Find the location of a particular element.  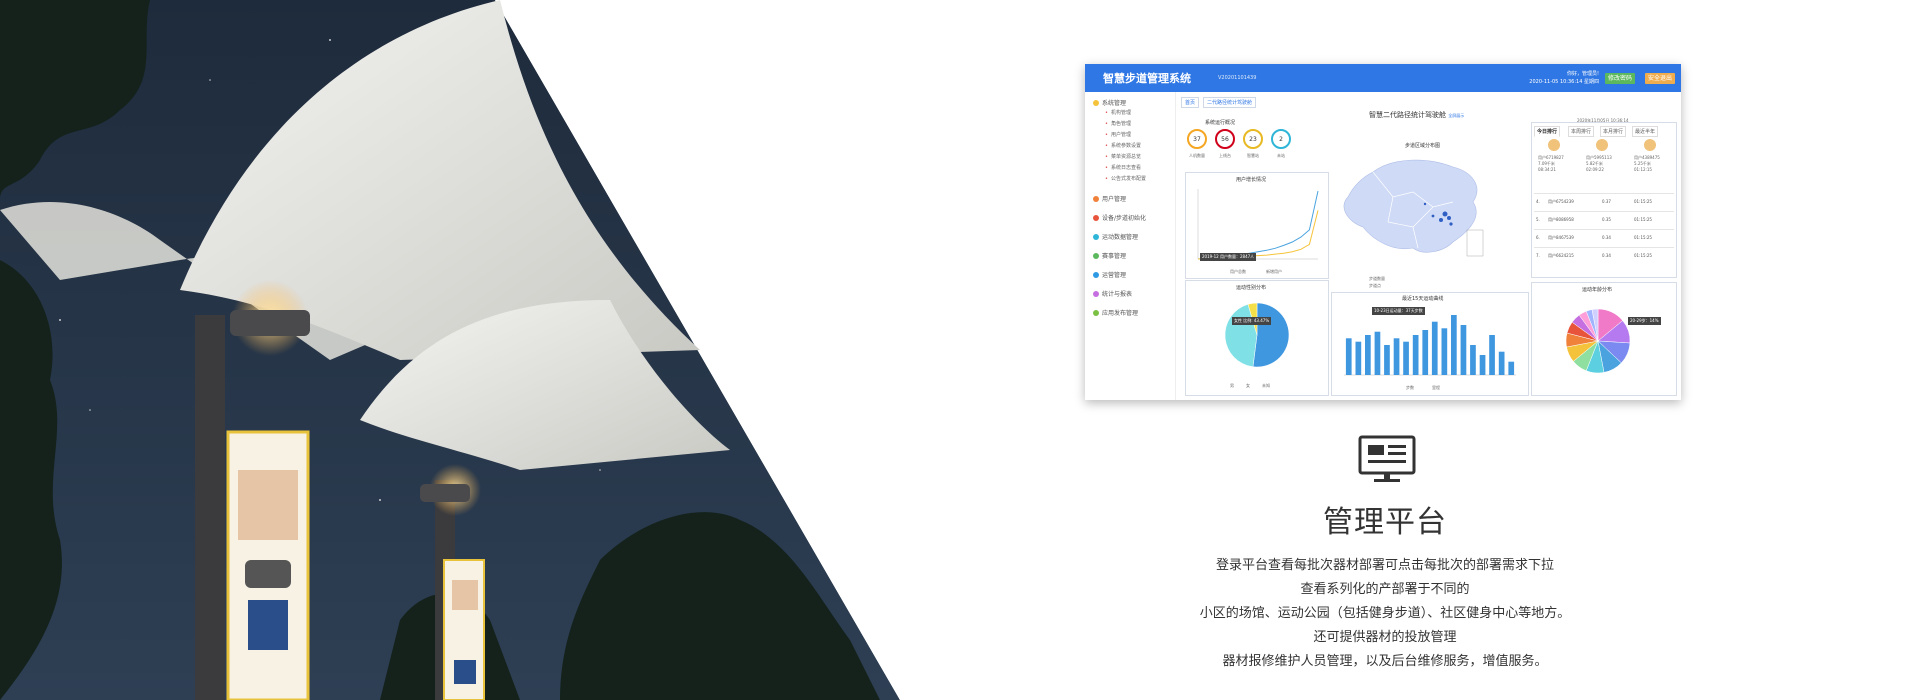

gender-title: 运动性别分布 is located at coordinates (1251, 288).